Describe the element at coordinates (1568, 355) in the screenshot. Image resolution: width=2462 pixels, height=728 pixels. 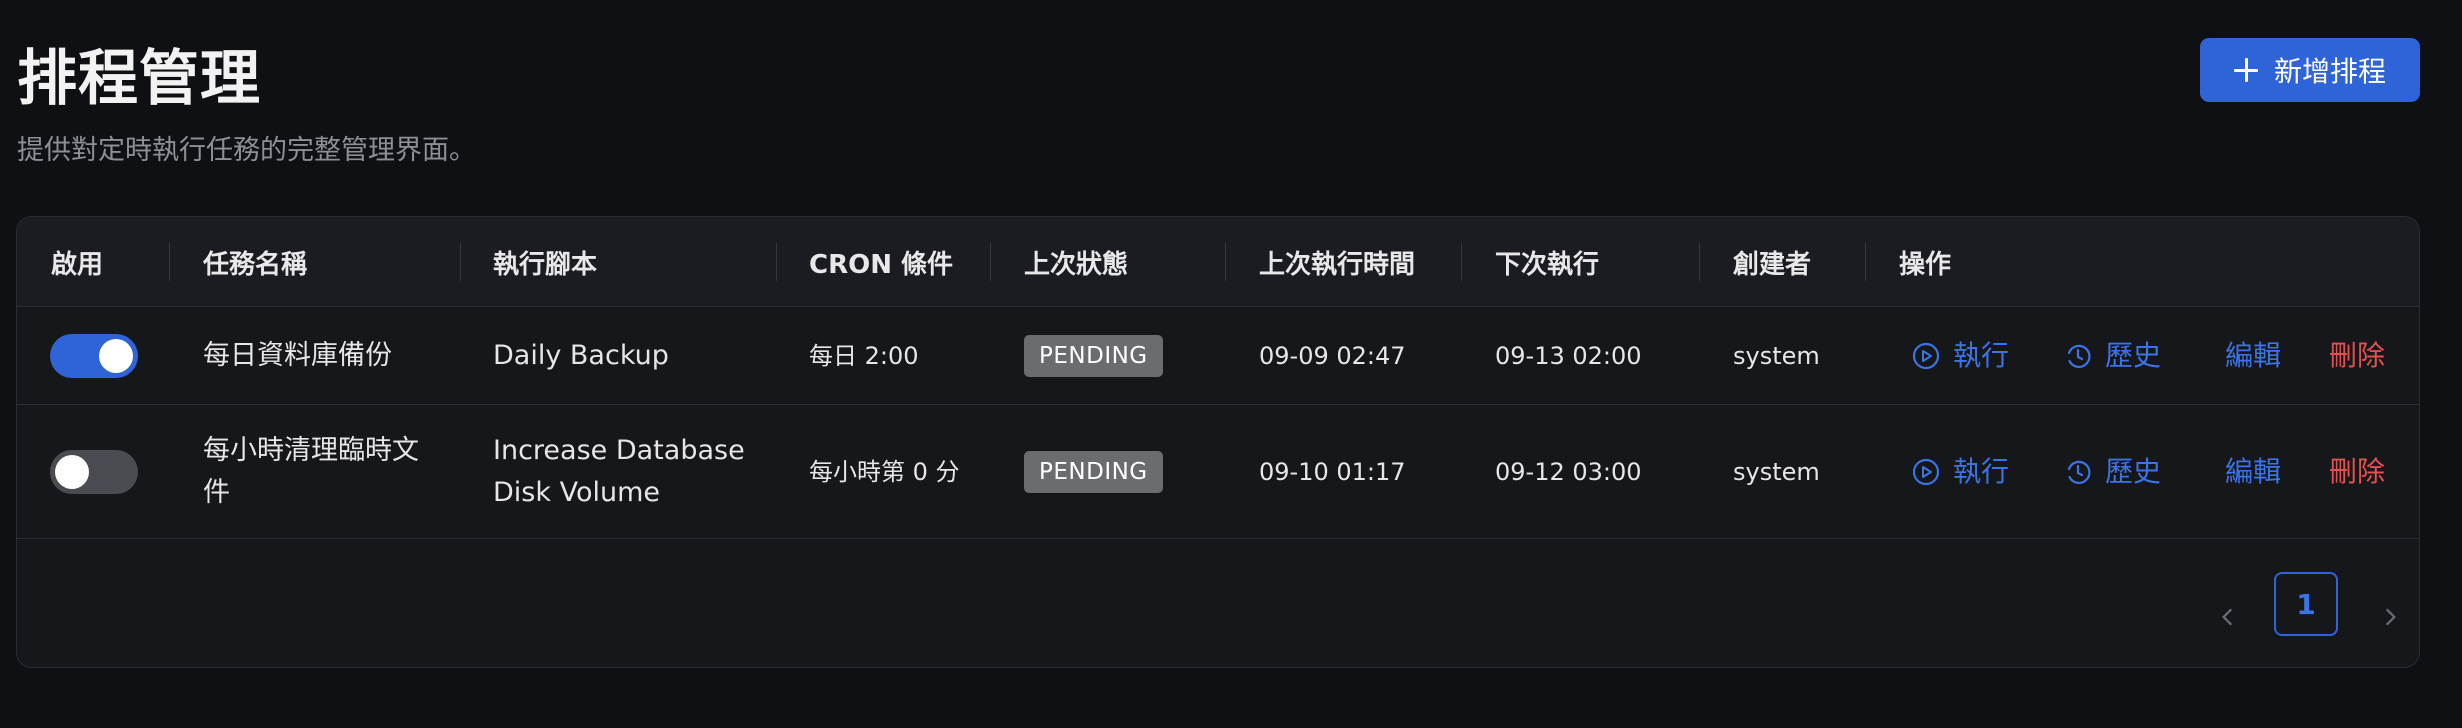
I see `next-run-time: 09-13 02:00` at that location.